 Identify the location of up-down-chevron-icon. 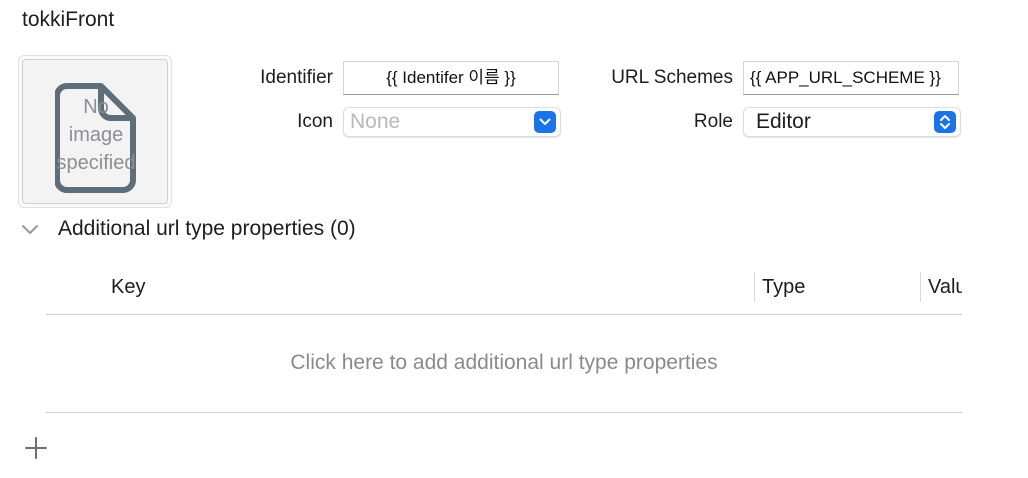
(945, 122).